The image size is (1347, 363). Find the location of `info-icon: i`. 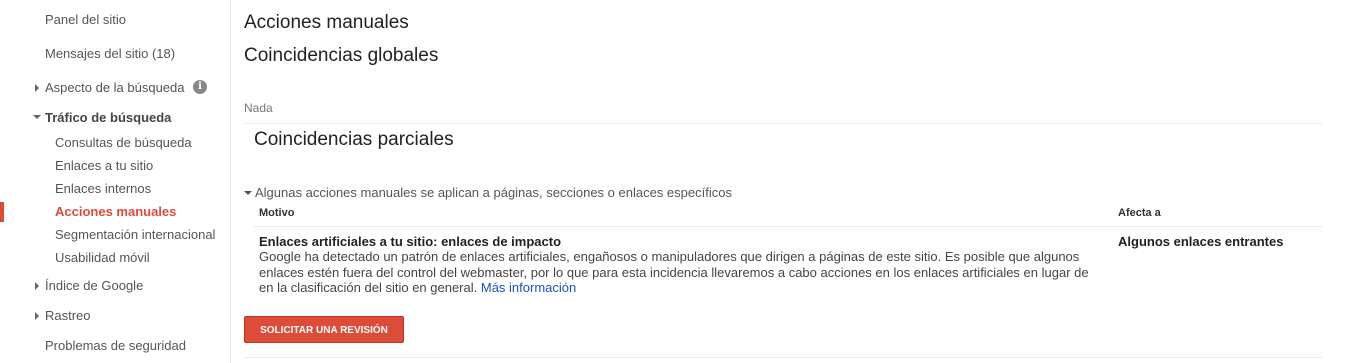

info-icon: i is located at coordinates (200, 87).